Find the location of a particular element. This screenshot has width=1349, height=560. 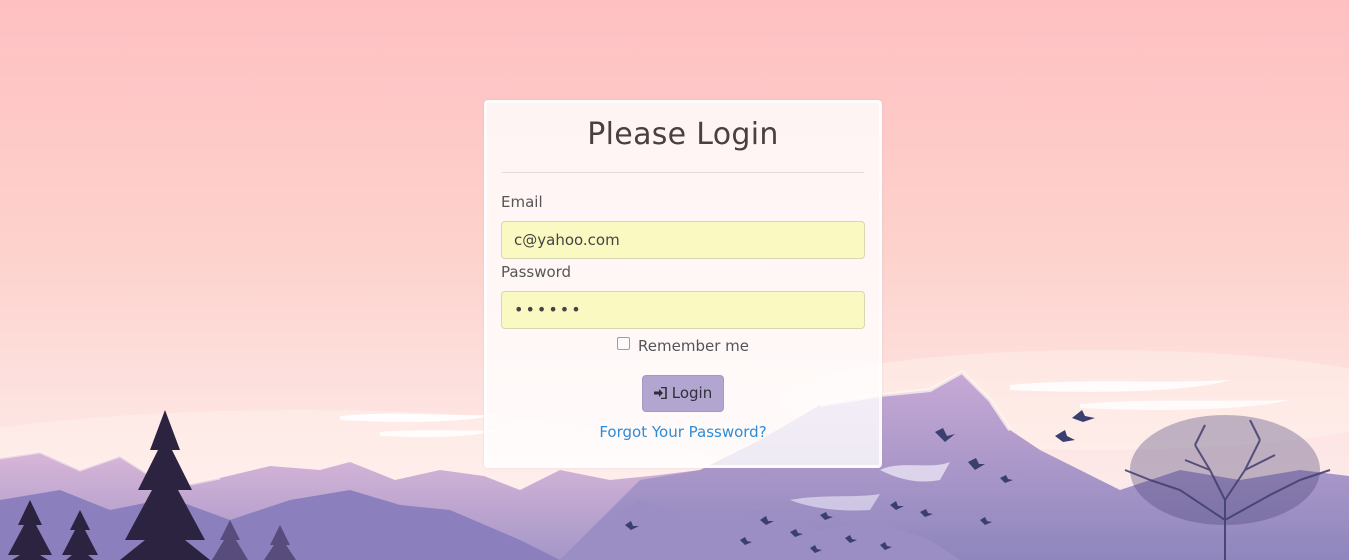

login-button-label: Login is located at coordinates (692, 393).